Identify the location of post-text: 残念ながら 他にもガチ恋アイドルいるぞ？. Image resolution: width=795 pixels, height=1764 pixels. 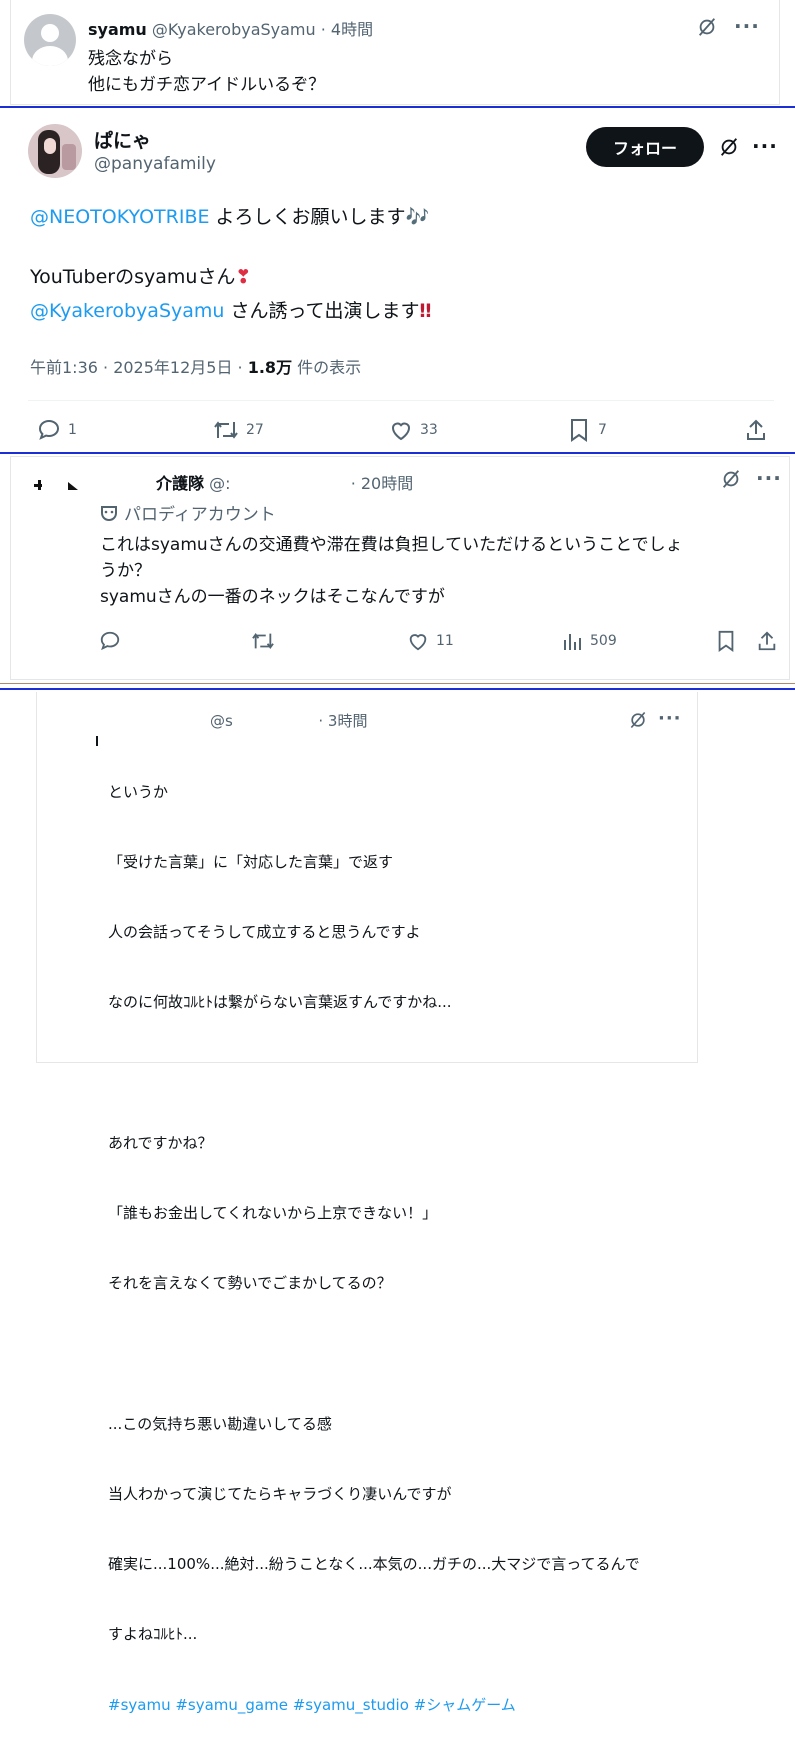
(206, 72).